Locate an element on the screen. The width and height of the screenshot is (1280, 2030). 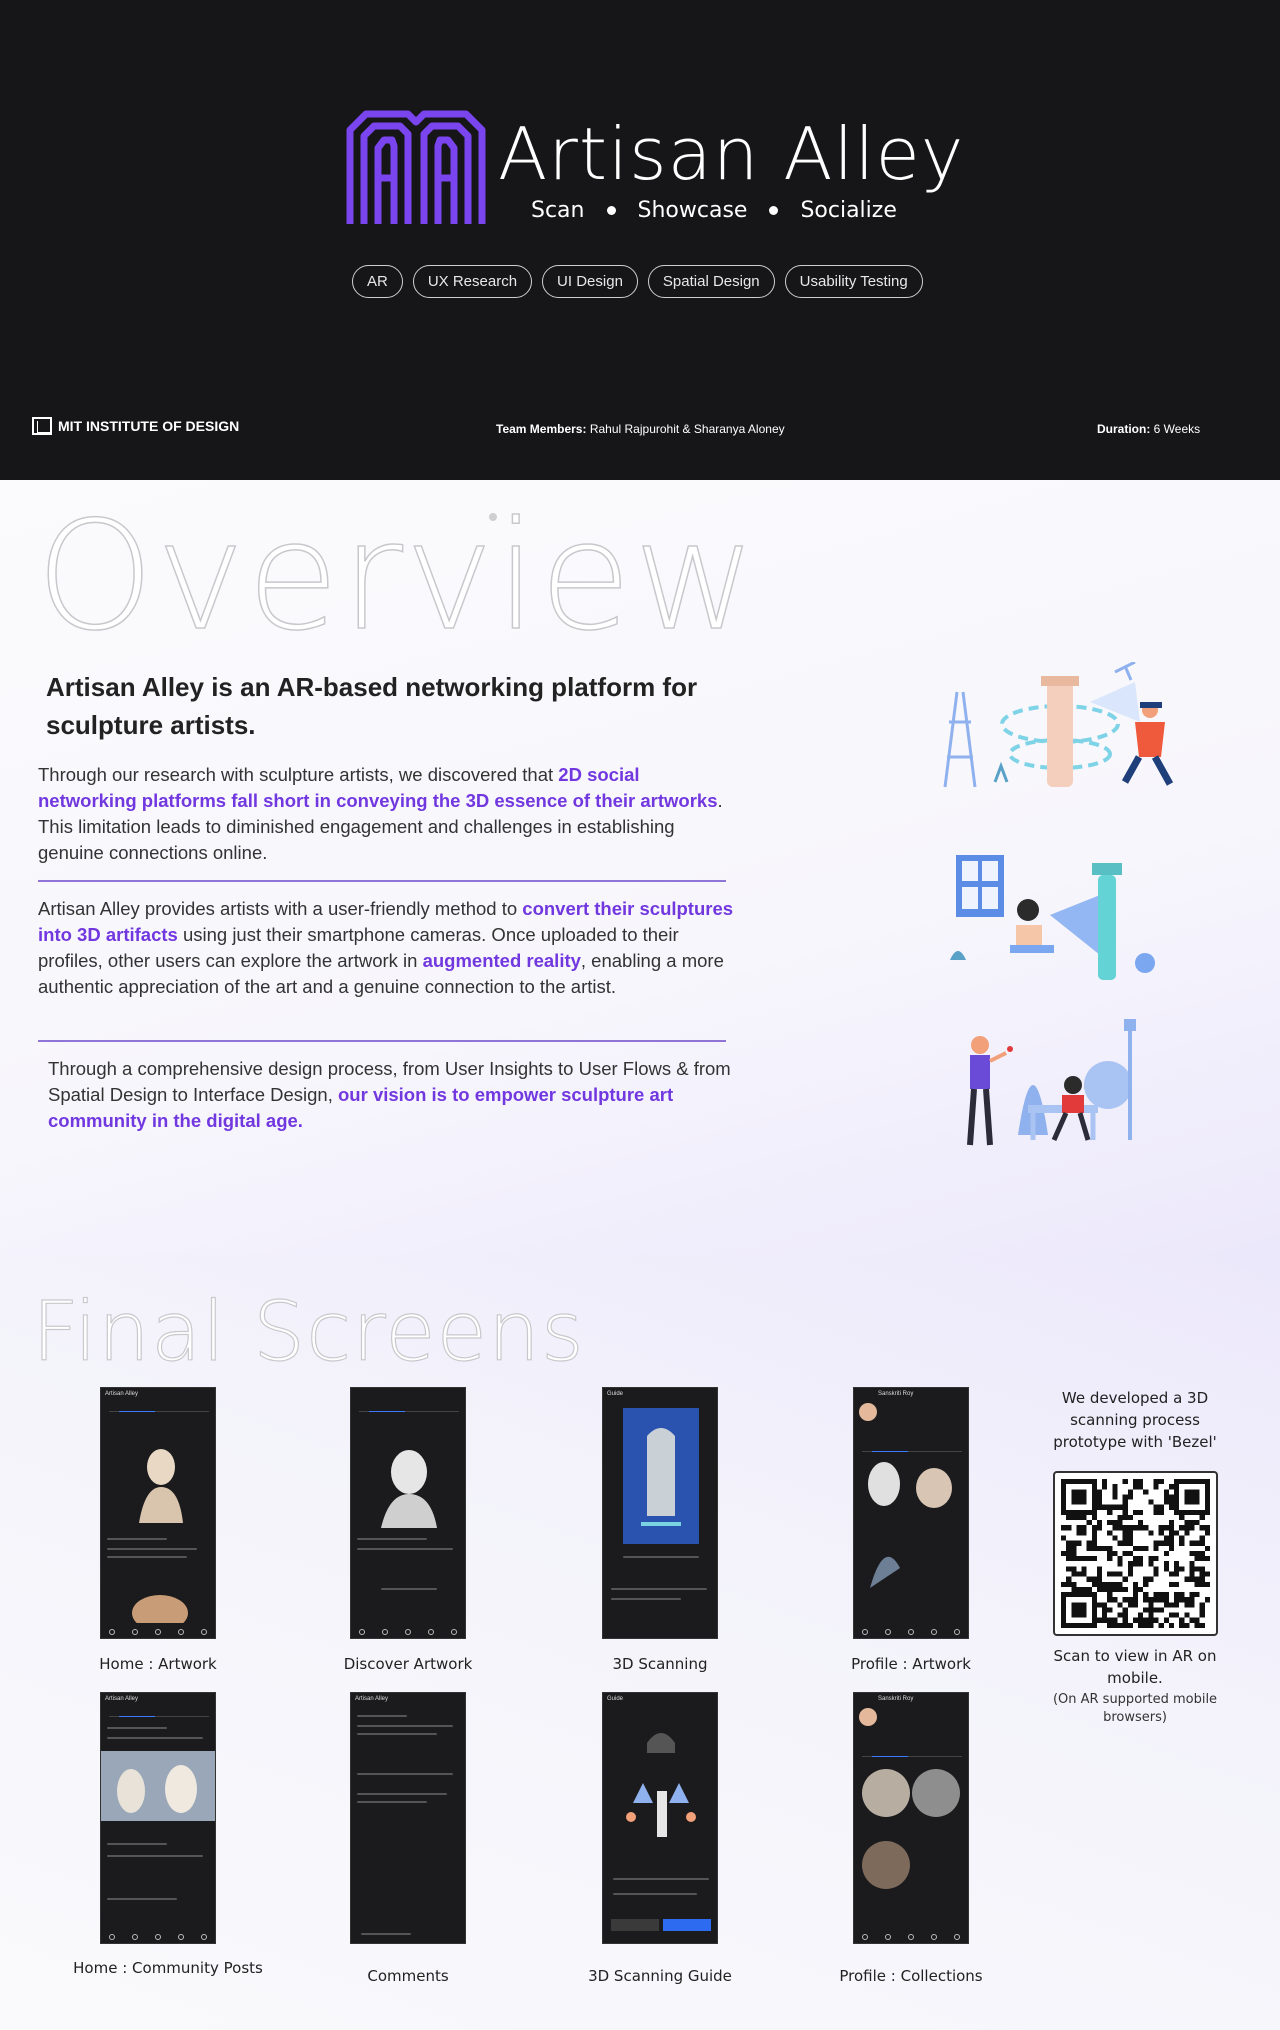
qr-code is located at coordinates (1135, 1553).